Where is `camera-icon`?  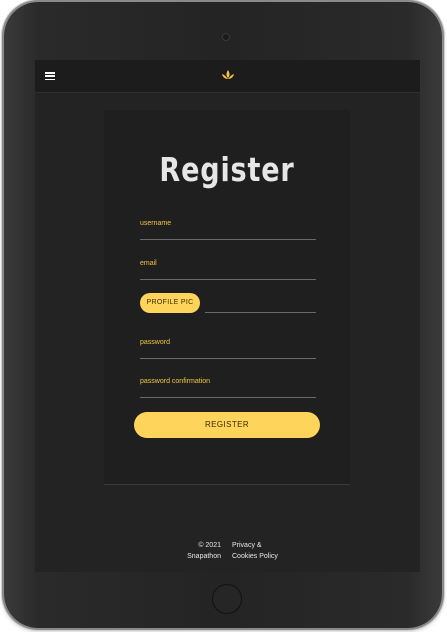 camera-icon is located at coordinates (226, 37).